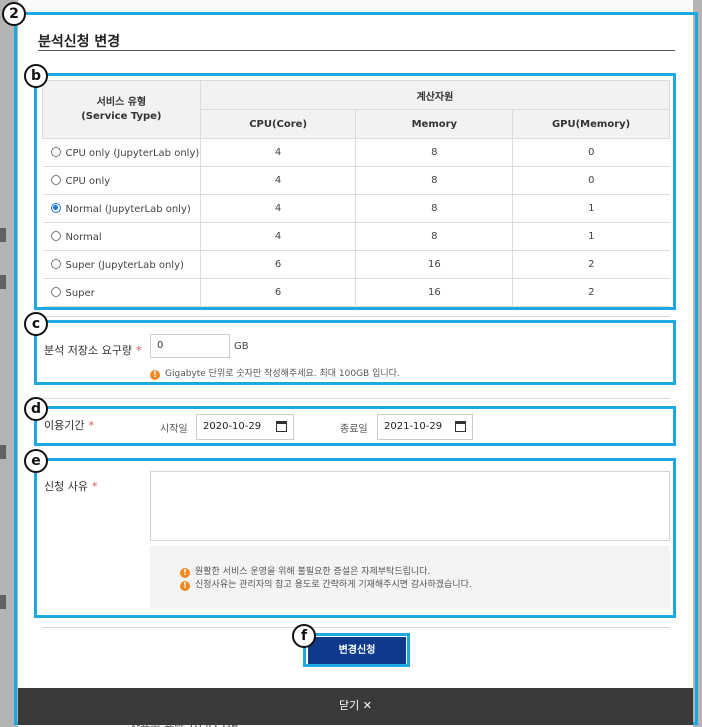 The height and width of the screenshot is (727, 702). What do you see at coordinates (121, 102) in the screenshot?
I see `service-type-header-label: 서비스 유형` at bounding box center [121, 102].